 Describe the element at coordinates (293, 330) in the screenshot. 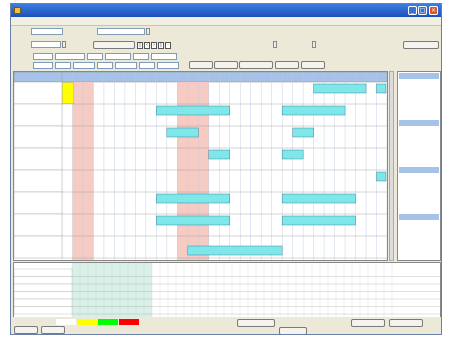

I see `close-button` at that location.